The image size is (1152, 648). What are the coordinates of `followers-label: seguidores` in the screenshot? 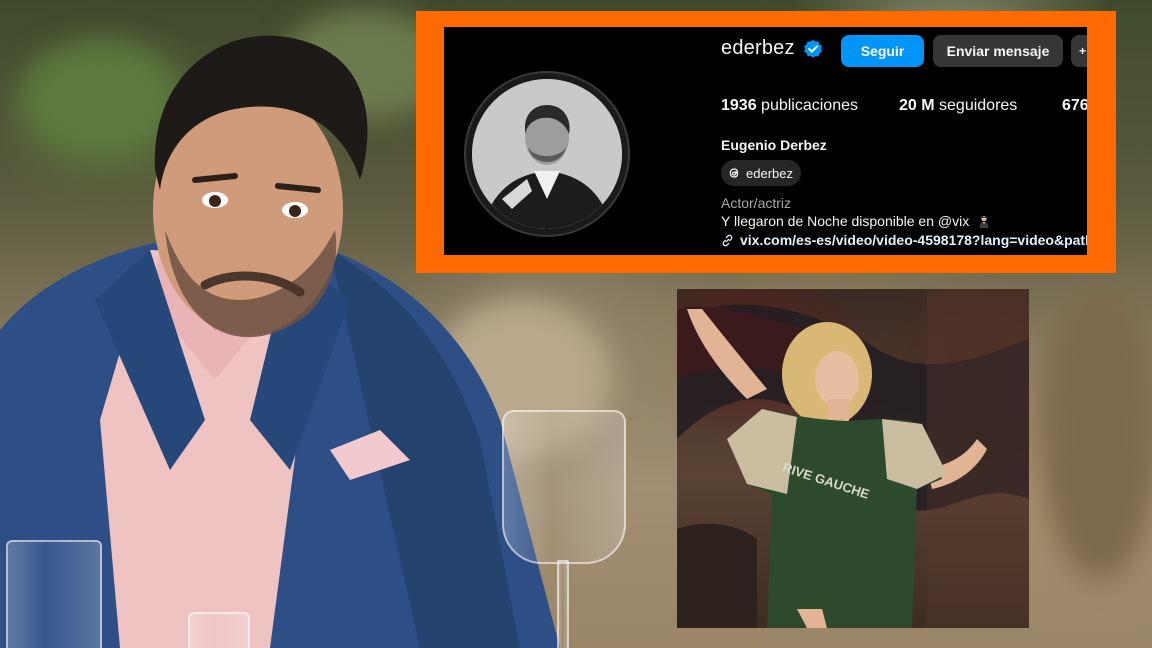 It's located at (978, 105).